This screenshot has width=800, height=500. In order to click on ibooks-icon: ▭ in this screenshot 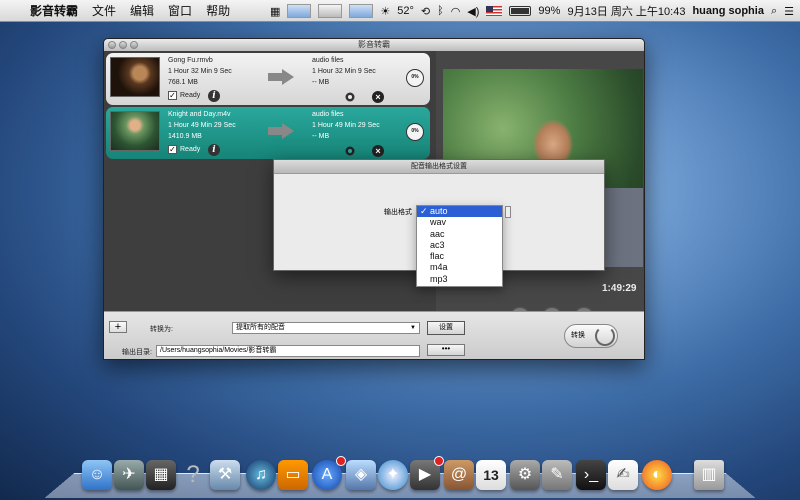, I will do `click(293, 475)`.